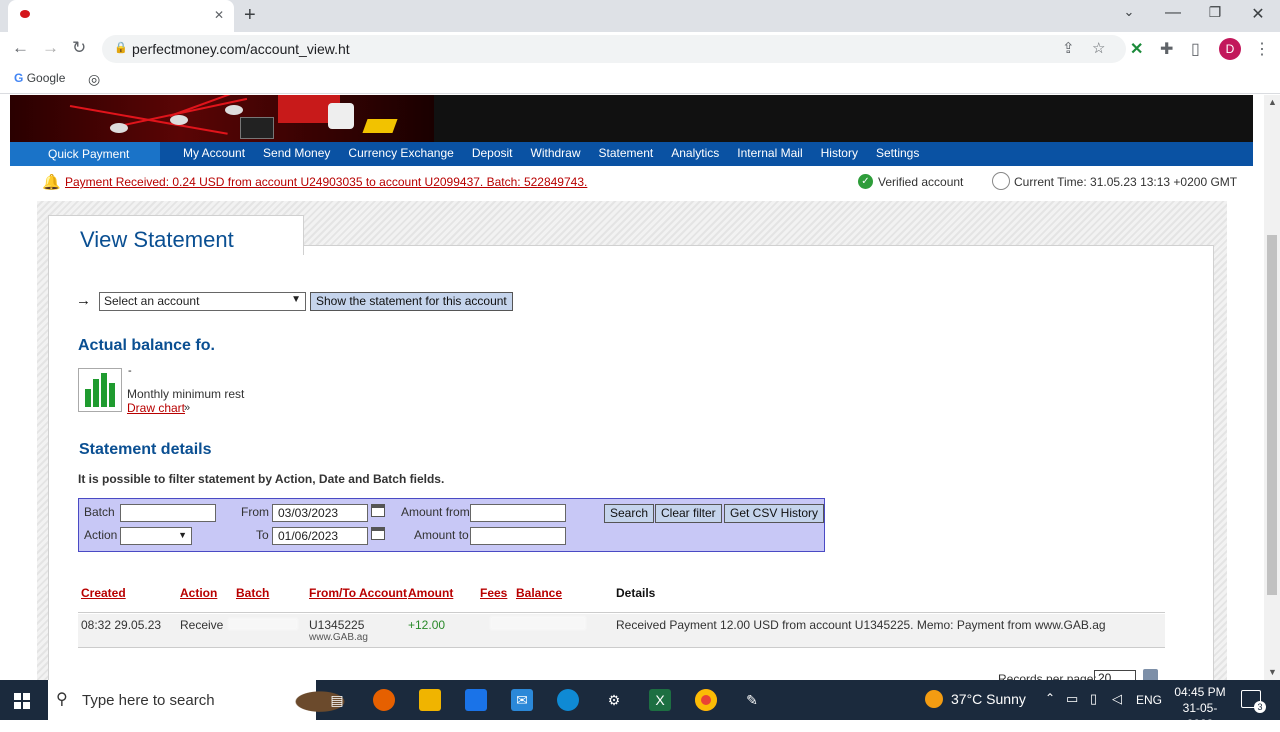 The height and width of the screenshot is (732, 1280). Describe the element at coordinates (156, 536) in the screenshot. I see `action-select: ▼` at that location.